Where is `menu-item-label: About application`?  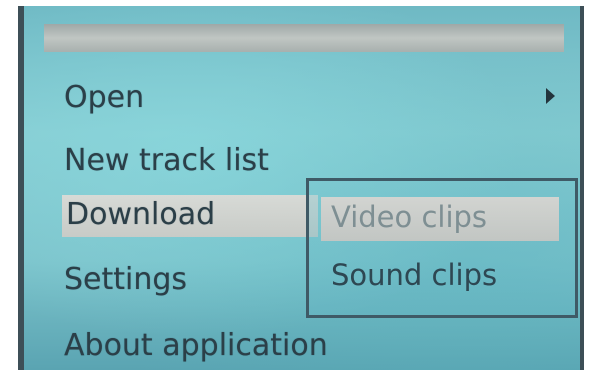 menu-item-label: About application is located at coordinates (196, 345).